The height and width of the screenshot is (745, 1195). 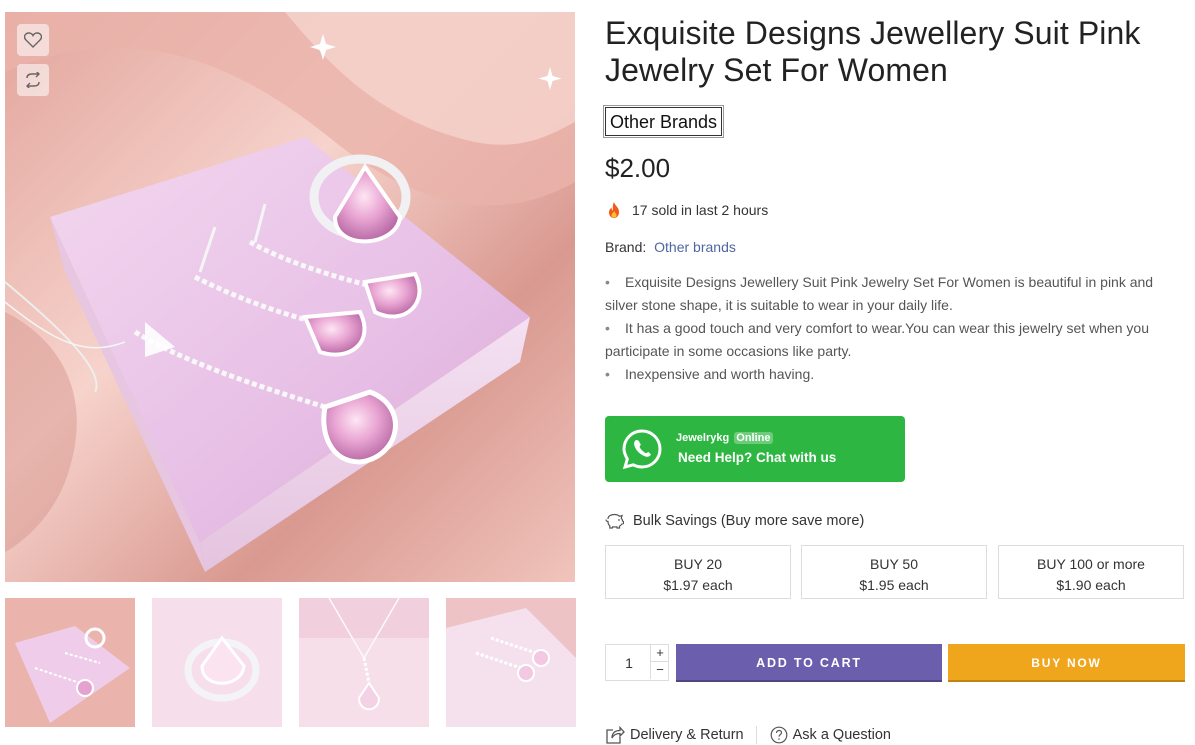 I want to click on bulk-tier-20: BUY 20 $1.97 each, so click(x=698, y=572).